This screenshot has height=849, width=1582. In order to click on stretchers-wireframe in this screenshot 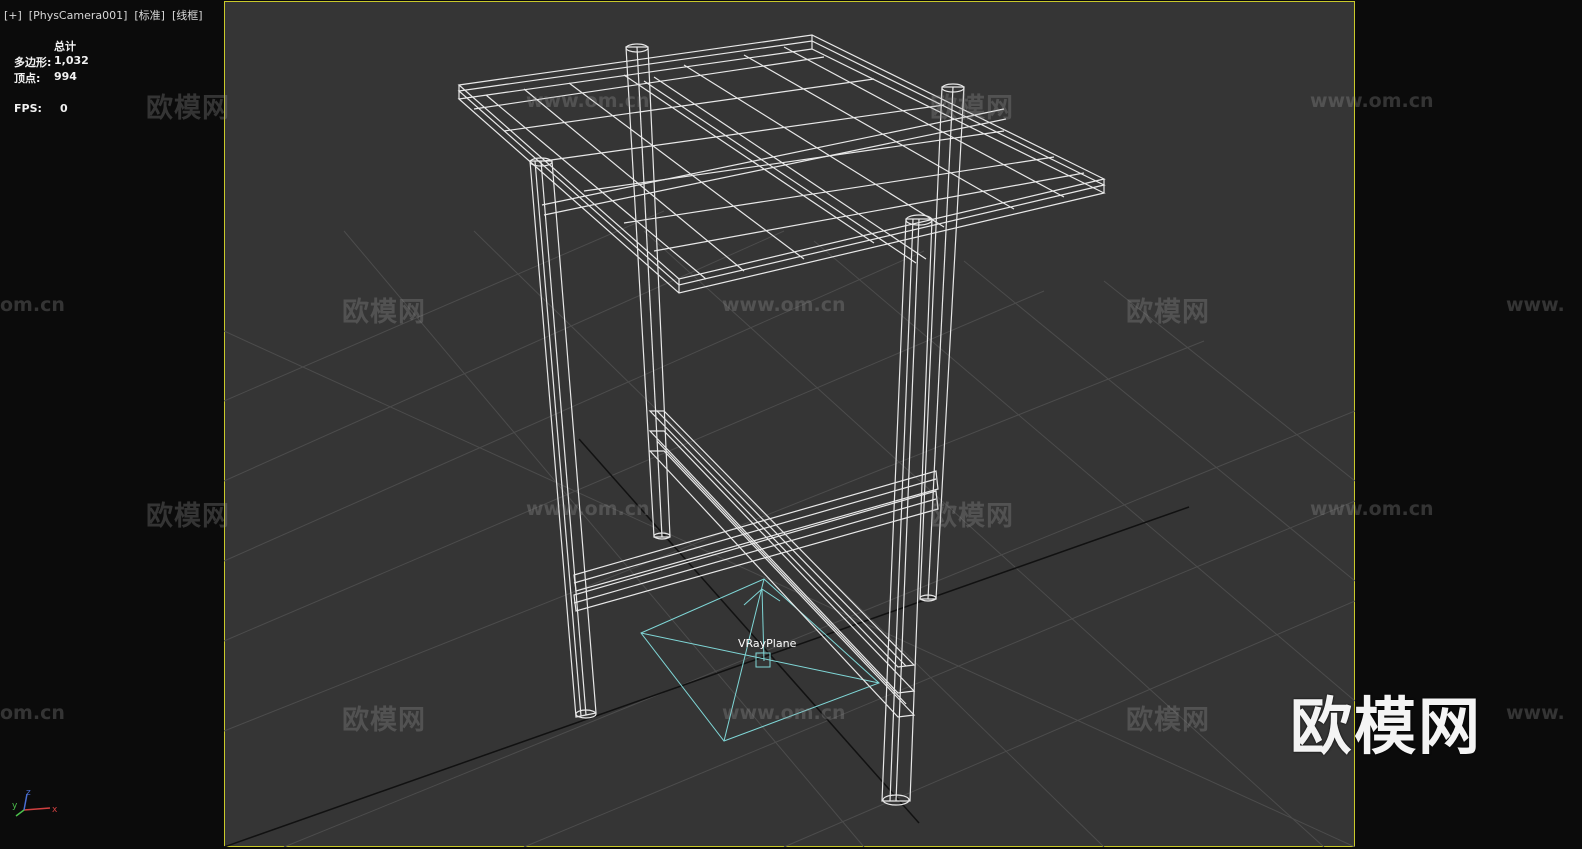, I will do `click(756, 564)`.